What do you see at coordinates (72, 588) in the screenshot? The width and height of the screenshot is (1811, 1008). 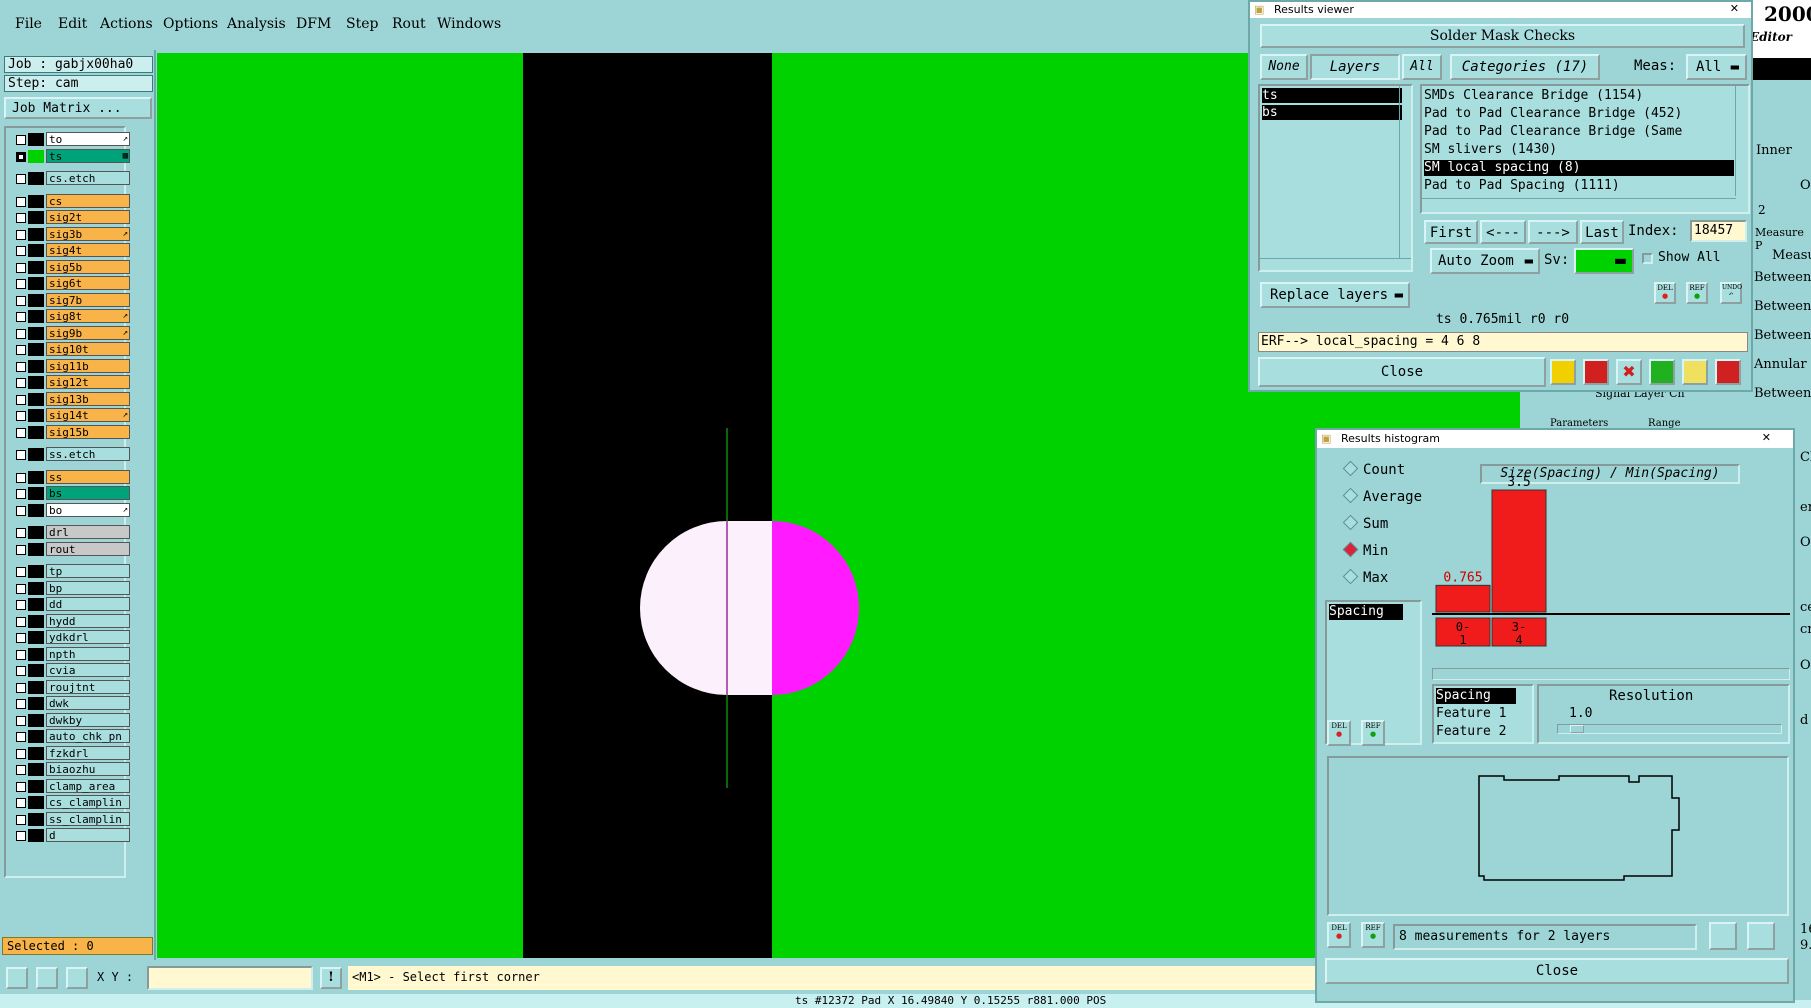 I see `layer-row: bp` at bounding box center [72, 588].